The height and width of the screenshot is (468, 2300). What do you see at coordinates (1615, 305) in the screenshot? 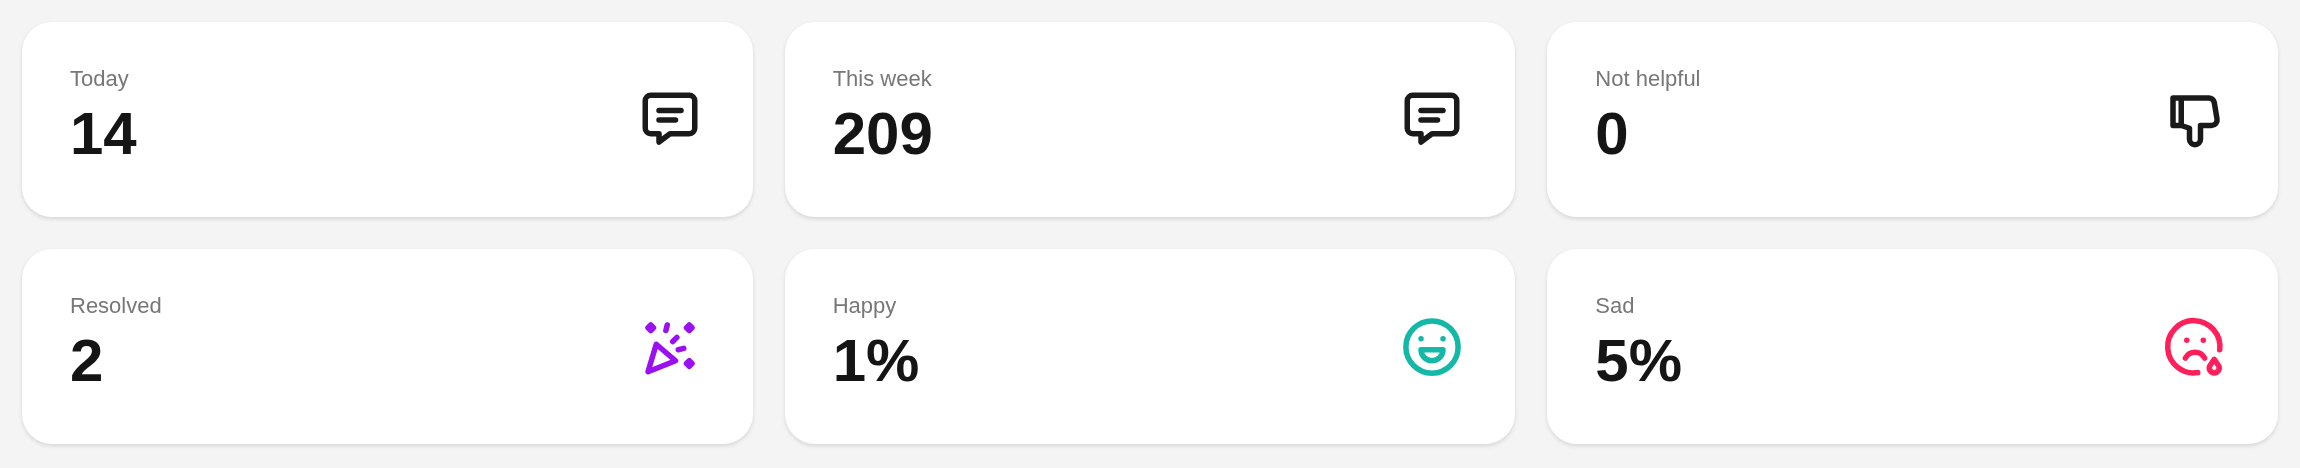
I see `stat-label: Sad` at bounding box center [1615, 305].